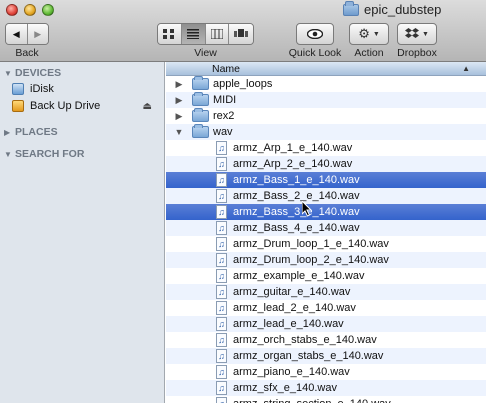  I want to click on file-row: ♫ armz_organ_stabs_e_140.wav, so click(326, 356).